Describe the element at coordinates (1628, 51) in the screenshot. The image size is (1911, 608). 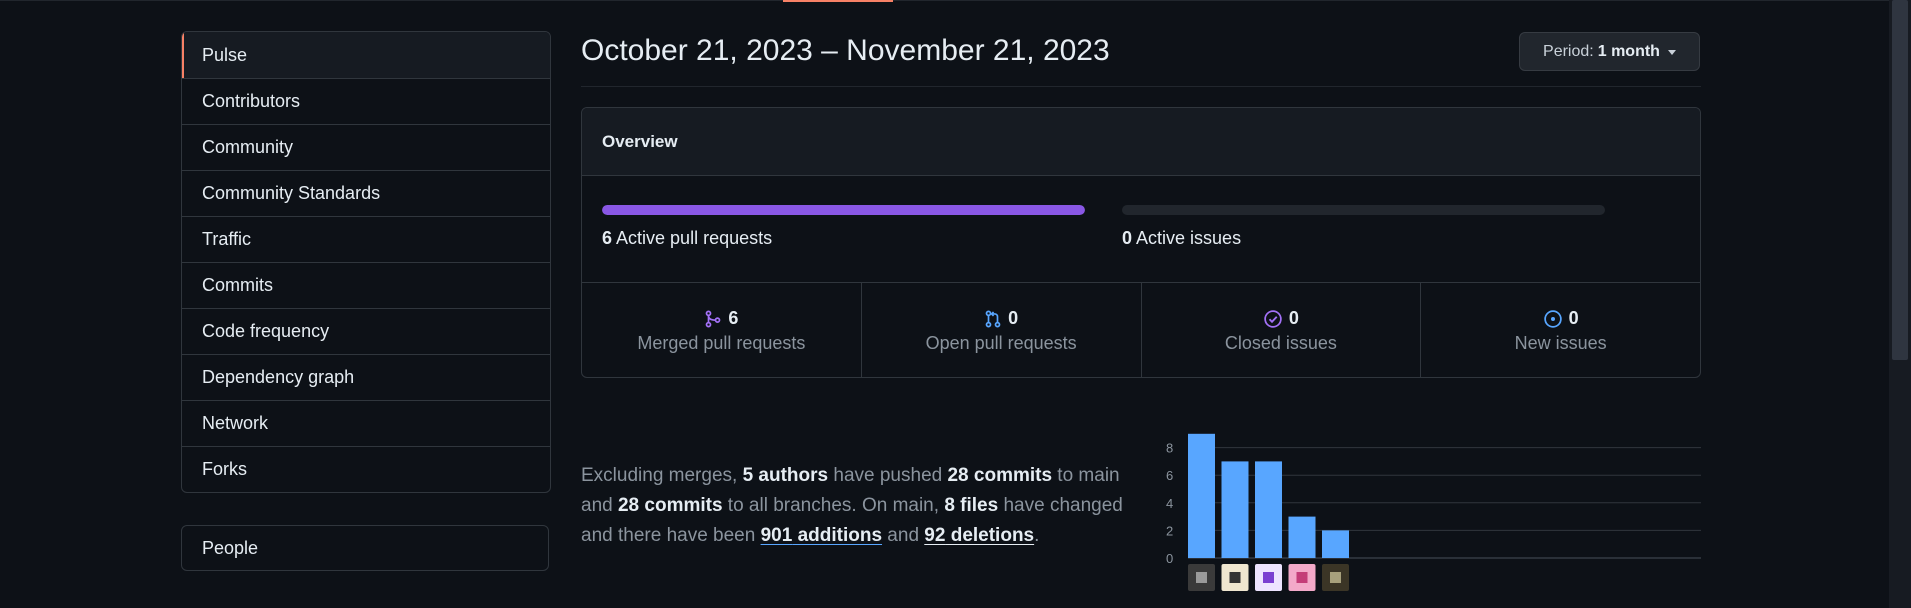
I see `period-value: 1 month` at that location.